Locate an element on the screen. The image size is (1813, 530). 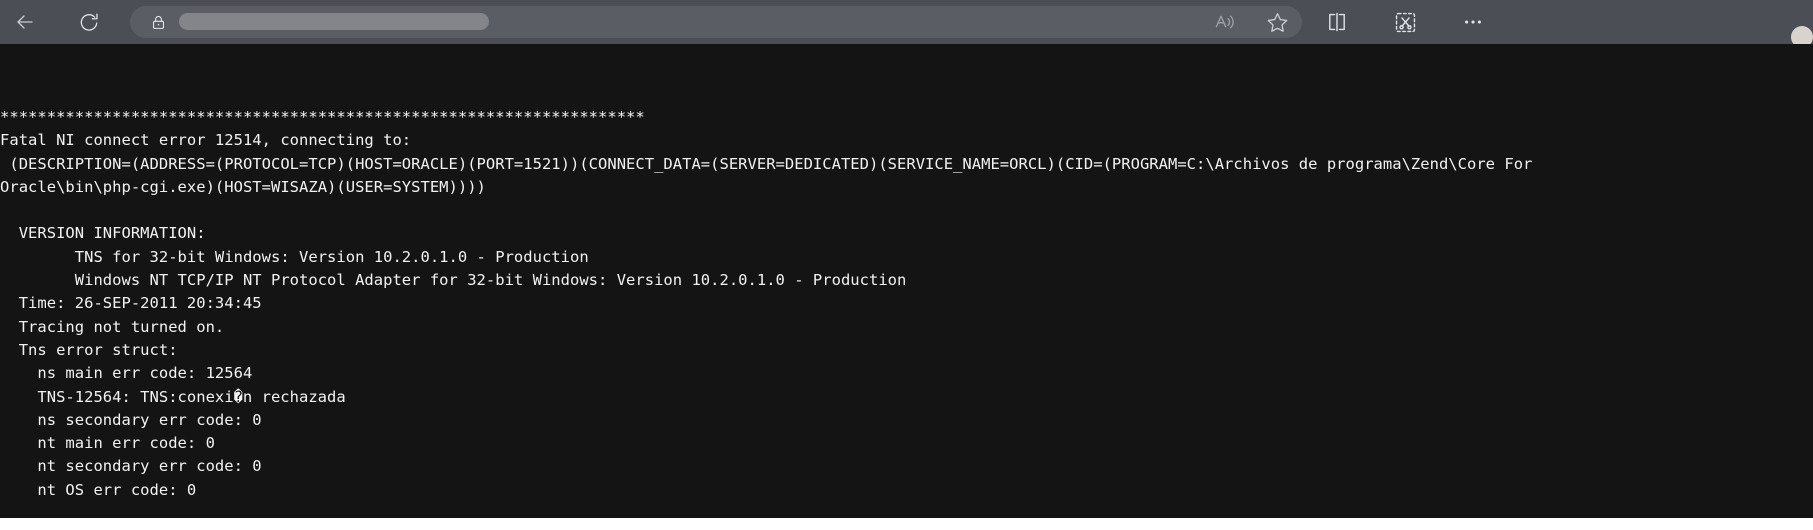
url-field: .log is located at coordinates (690, 22).